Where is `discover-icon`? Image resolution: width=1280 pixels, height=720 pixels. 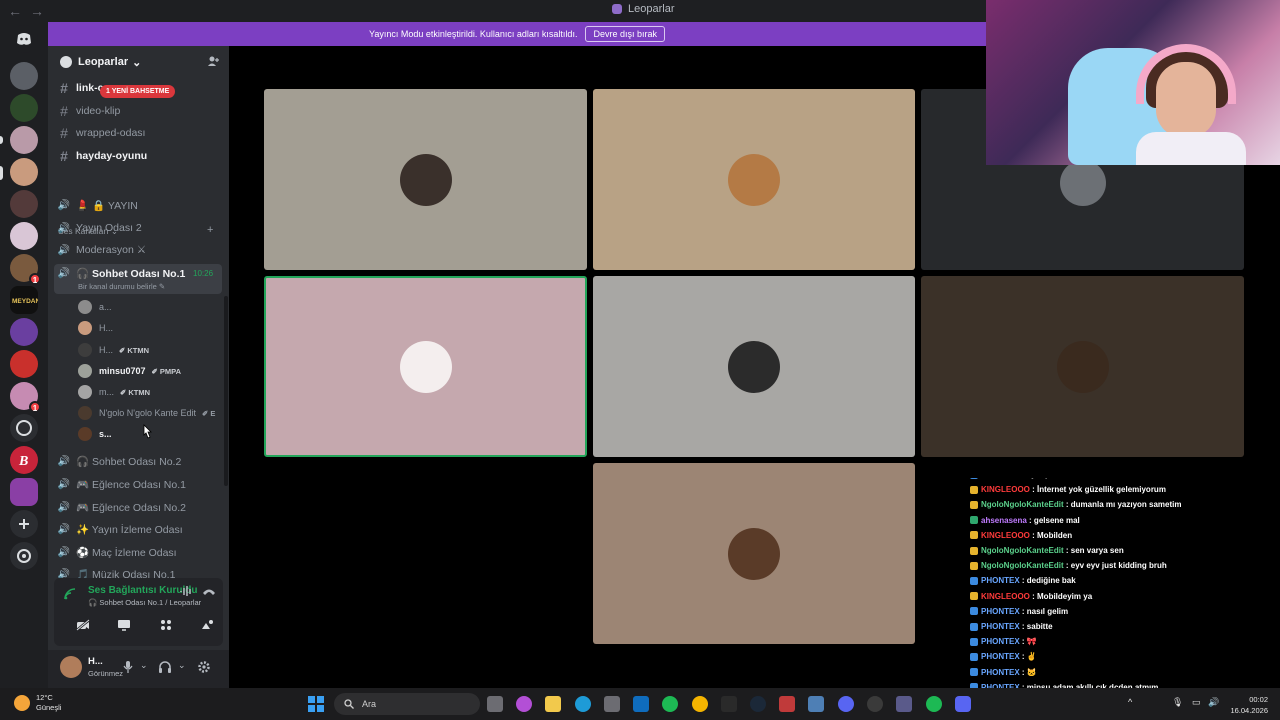 discover-icon is located at coordinates (24, 556).